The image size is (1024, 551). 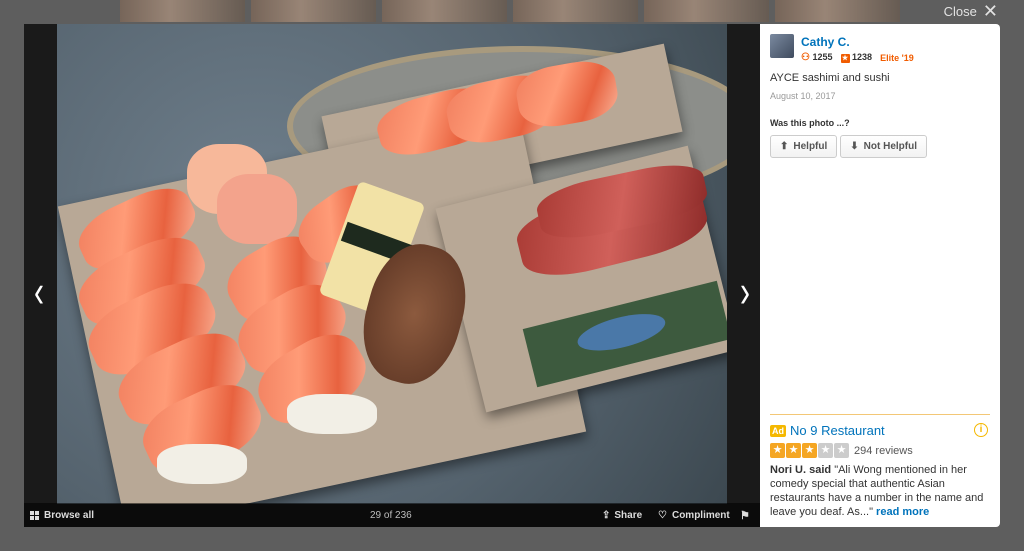 I want to click on helpful-button: ⬆ Helpful, so click(x=804, y=146).